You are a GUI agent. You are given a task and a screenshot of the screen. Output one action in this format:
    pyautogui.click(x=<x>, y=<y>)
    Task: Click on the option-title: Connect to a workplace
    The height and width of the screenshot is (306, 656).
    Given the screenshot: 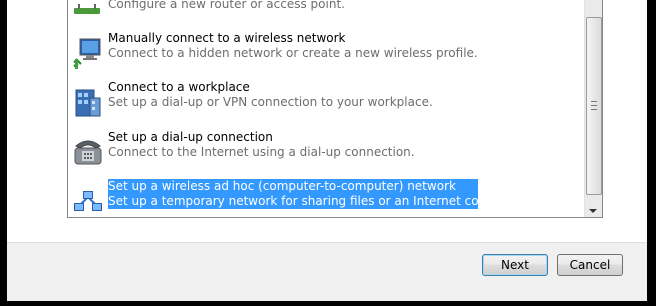 What is the action you would take?
    pyautogui.click(x=179, y=87)
    